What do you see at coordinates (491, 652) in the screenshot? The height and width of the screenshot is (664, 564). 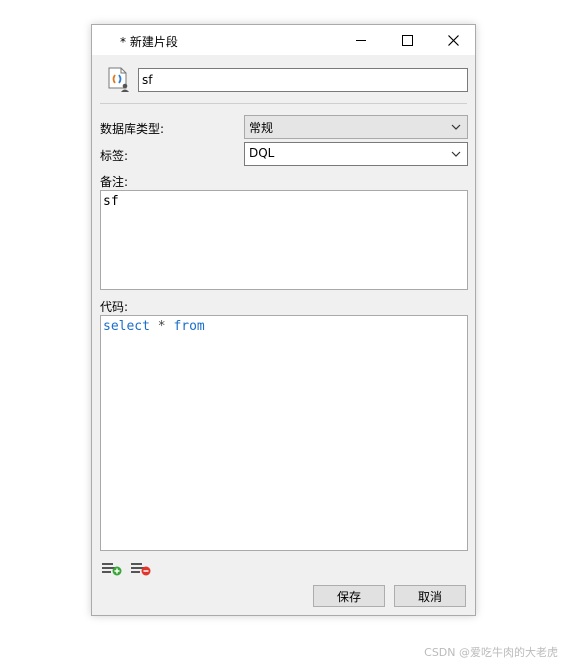 I see `watermark: CSDN @爱吃牛肉的大老虎` at bounding box center [491, 652].